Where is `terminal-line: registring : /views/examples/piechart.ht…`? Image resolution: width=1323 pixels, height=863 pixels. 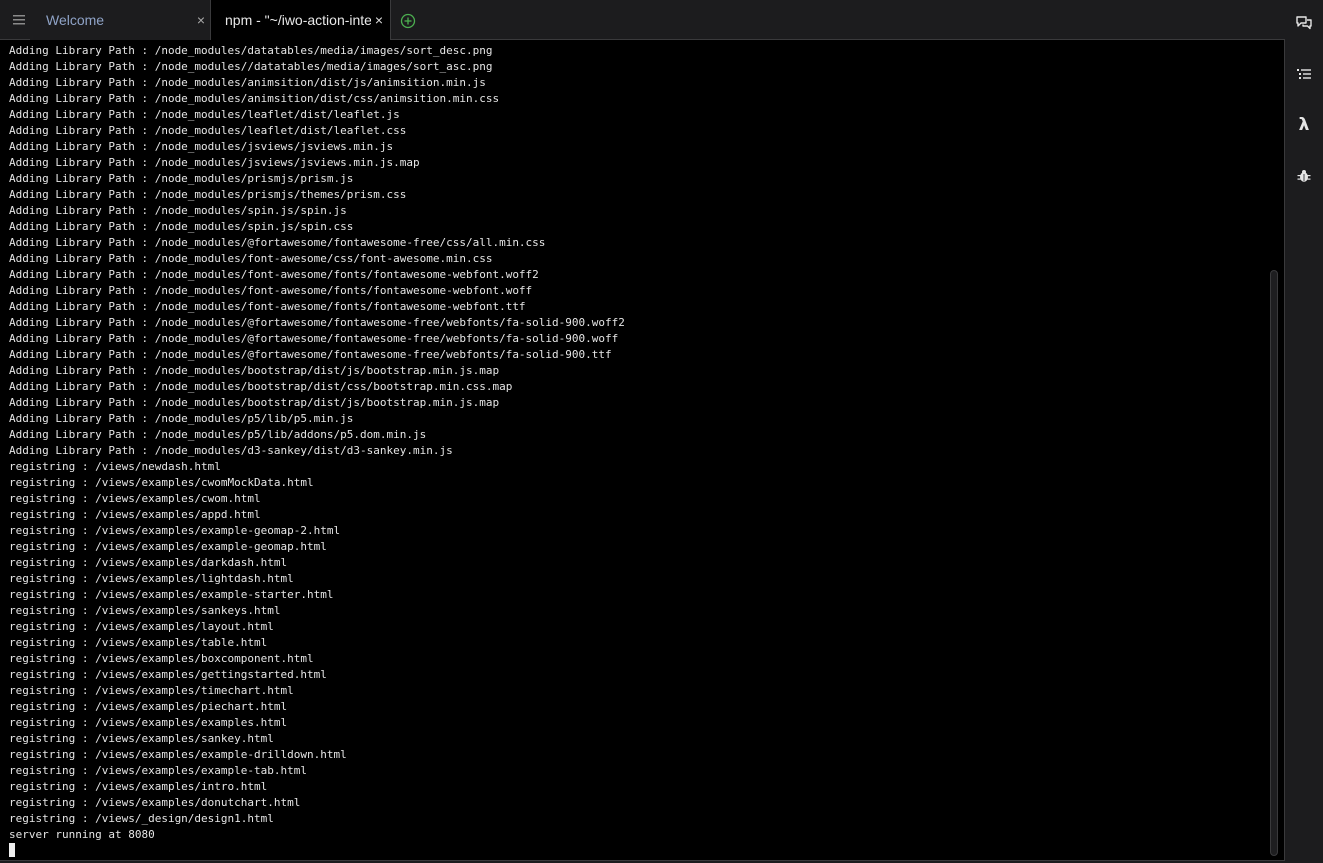 terminal-line: registring : /views/examples/piechart.ht… is located at coordinates (148, 706).